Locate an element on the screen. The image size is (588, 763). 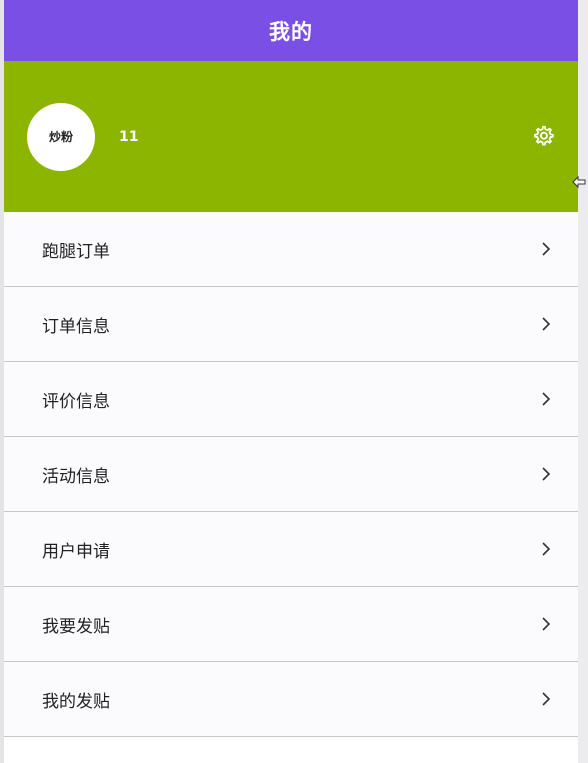
menu-item-label: 我要发贴 is located at coordinates (76, 626).